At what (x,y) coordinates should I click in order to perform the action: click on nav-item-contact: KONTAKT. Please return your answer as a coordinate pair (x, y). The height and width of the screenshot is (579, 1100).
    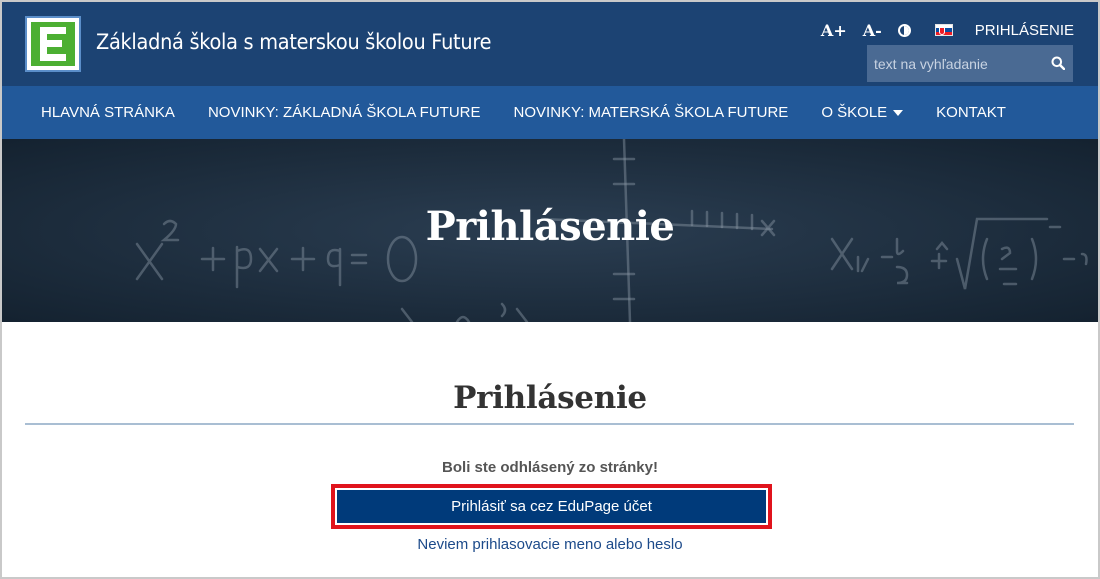
    Looking at the image, I should click on (971, 112).